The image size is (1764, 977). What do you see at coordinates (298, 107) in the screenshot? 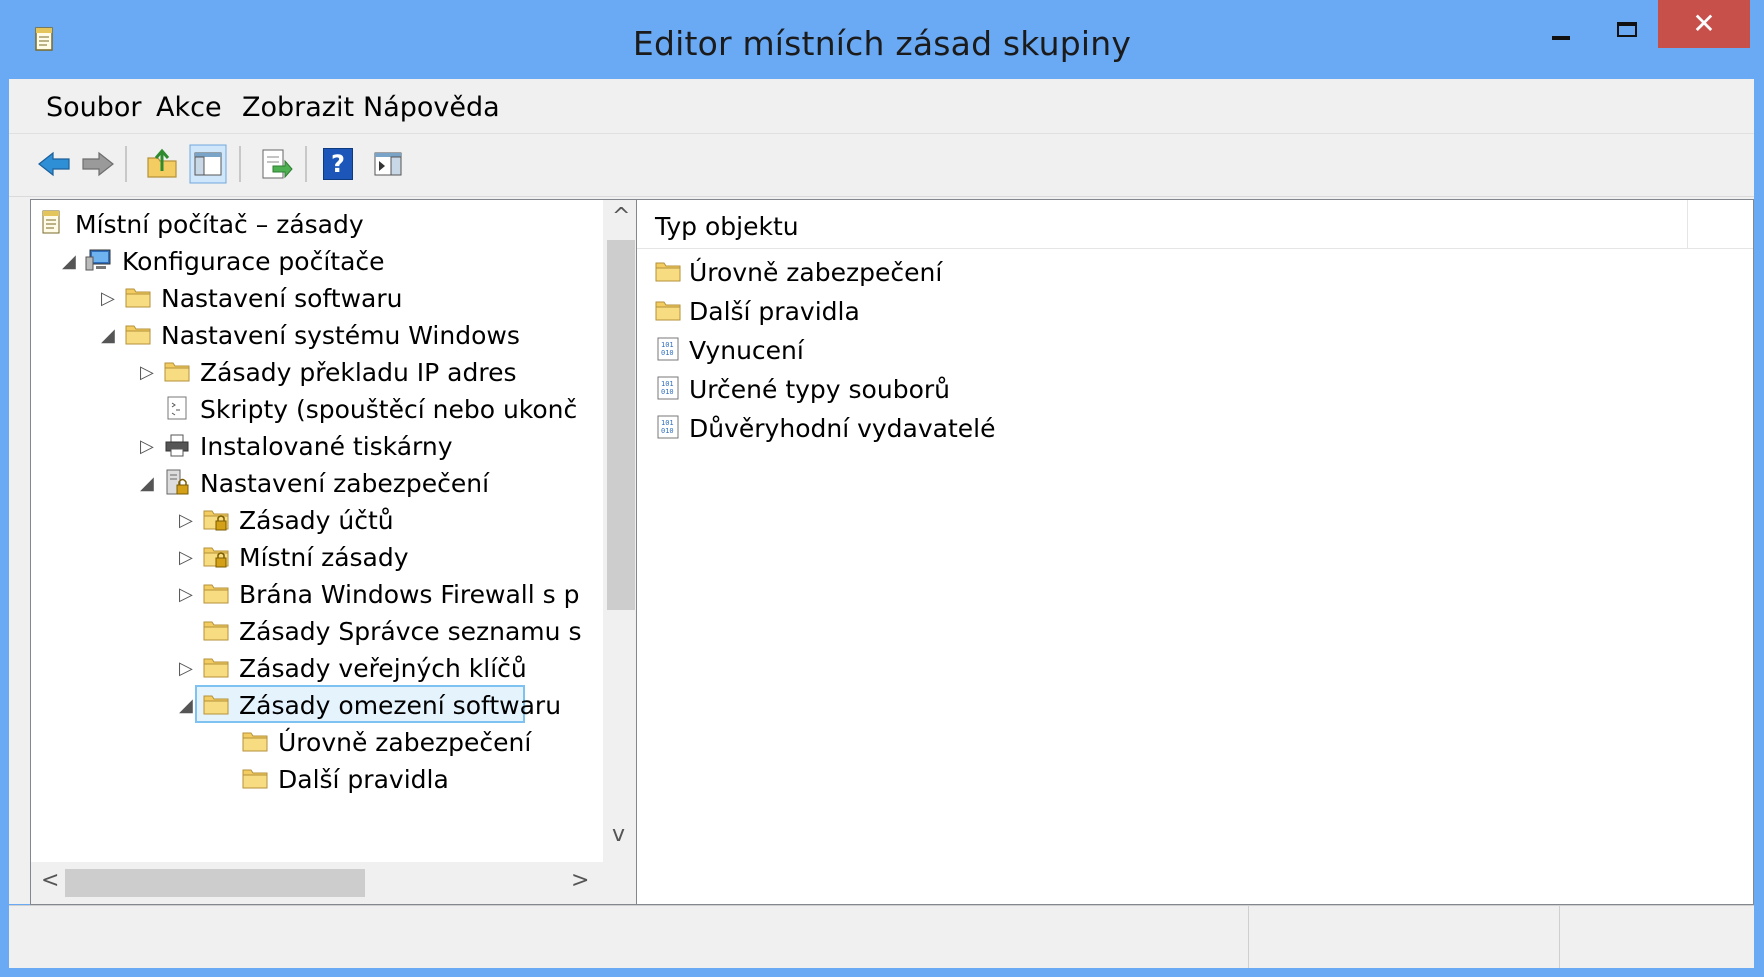
I see `menu-zobrazit: Zobrazit` at bounding box center [298, 107].